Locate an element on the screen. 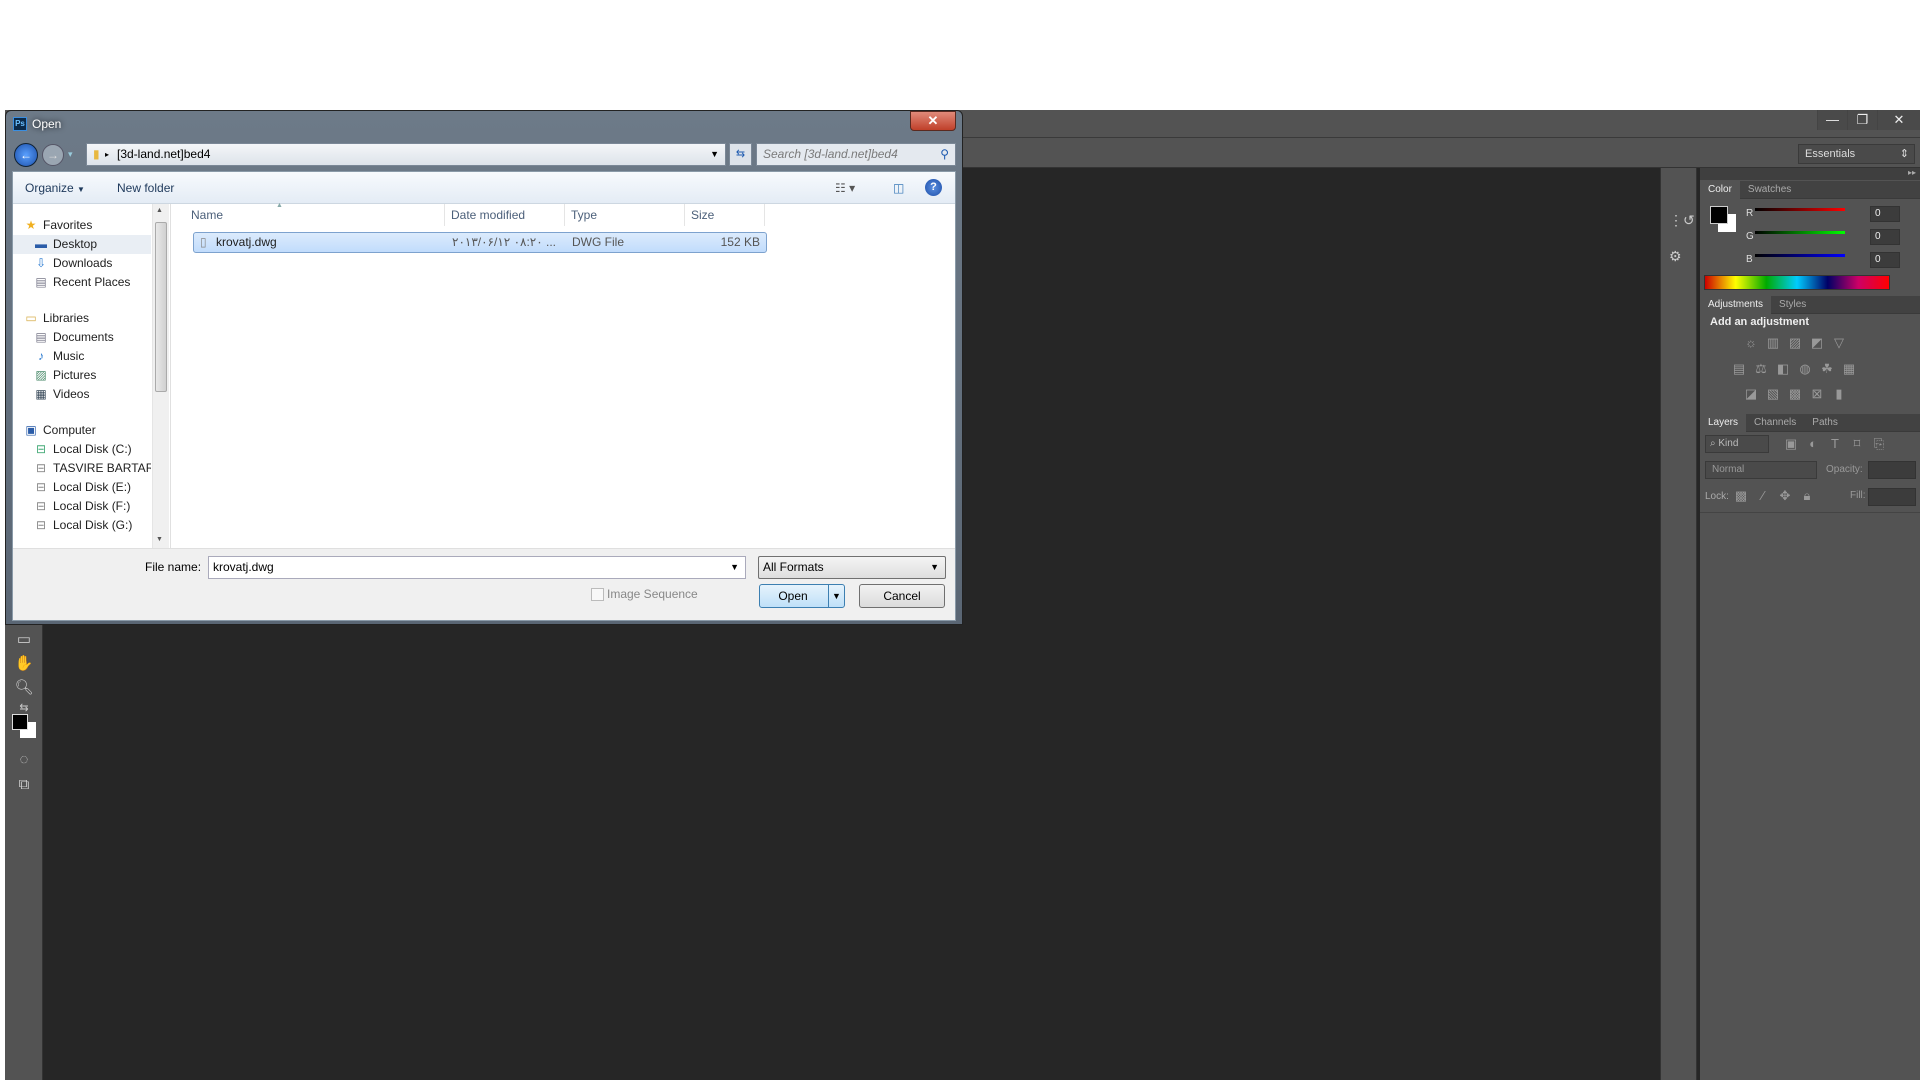  foreground-color is located at coordinates (1719, 215).